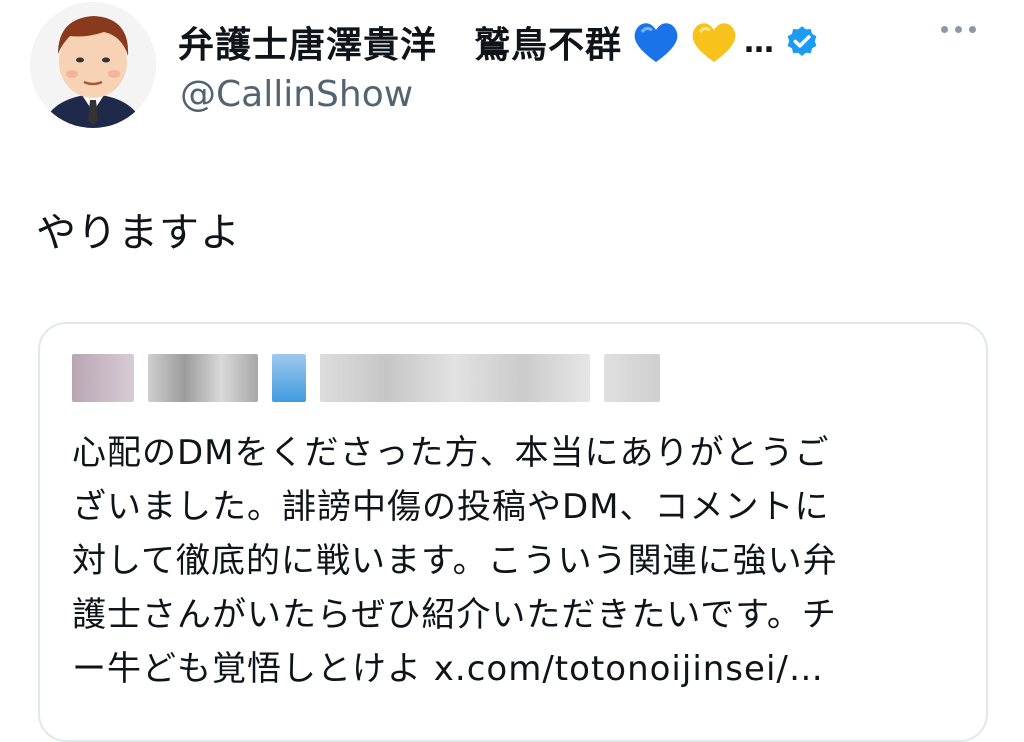  What do you see at coordinates (103, 378) in the screenshot?
I see `blurred-avatar` at bounding box center [103, 378].